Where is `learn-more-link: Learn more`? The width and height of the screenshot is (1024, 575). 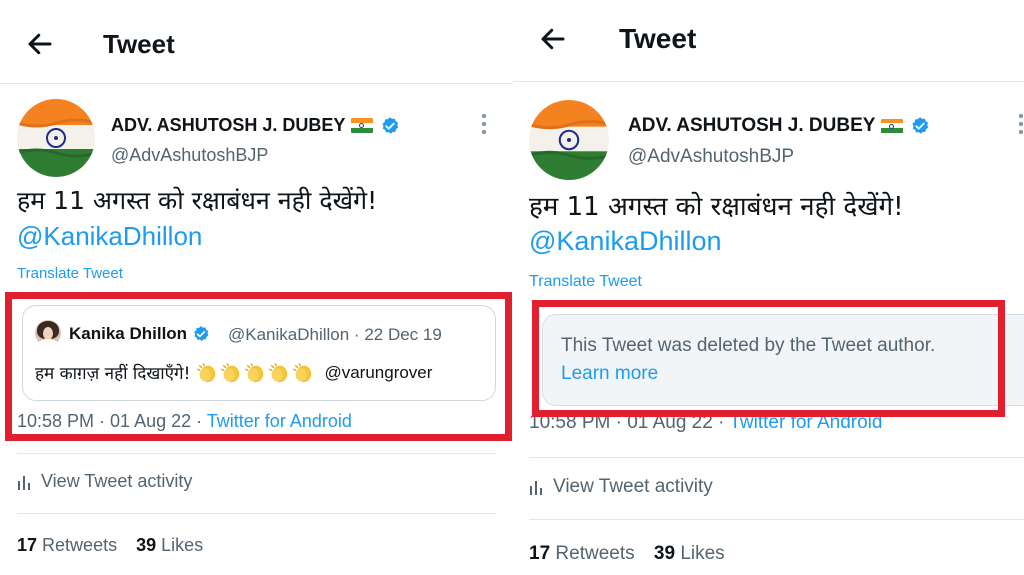
learn-more-link: Learn more is located at coordinates (609, 374).